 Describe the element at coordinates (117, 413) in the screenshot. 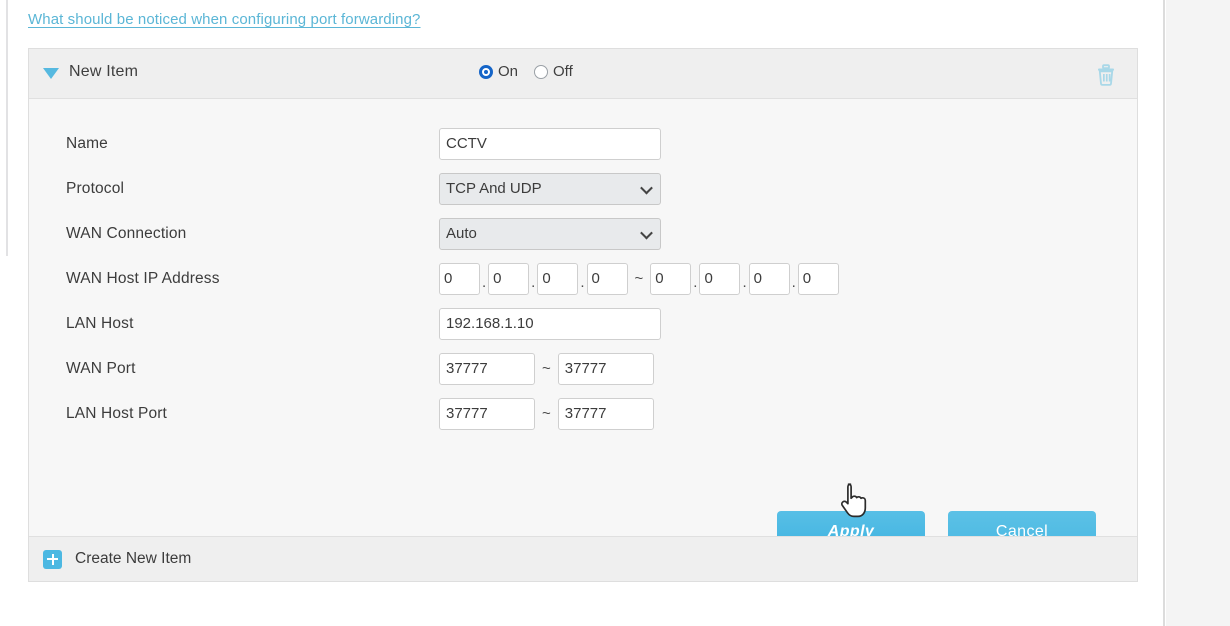

I see `label-lan-host-port: LAN Host Port` at that location.